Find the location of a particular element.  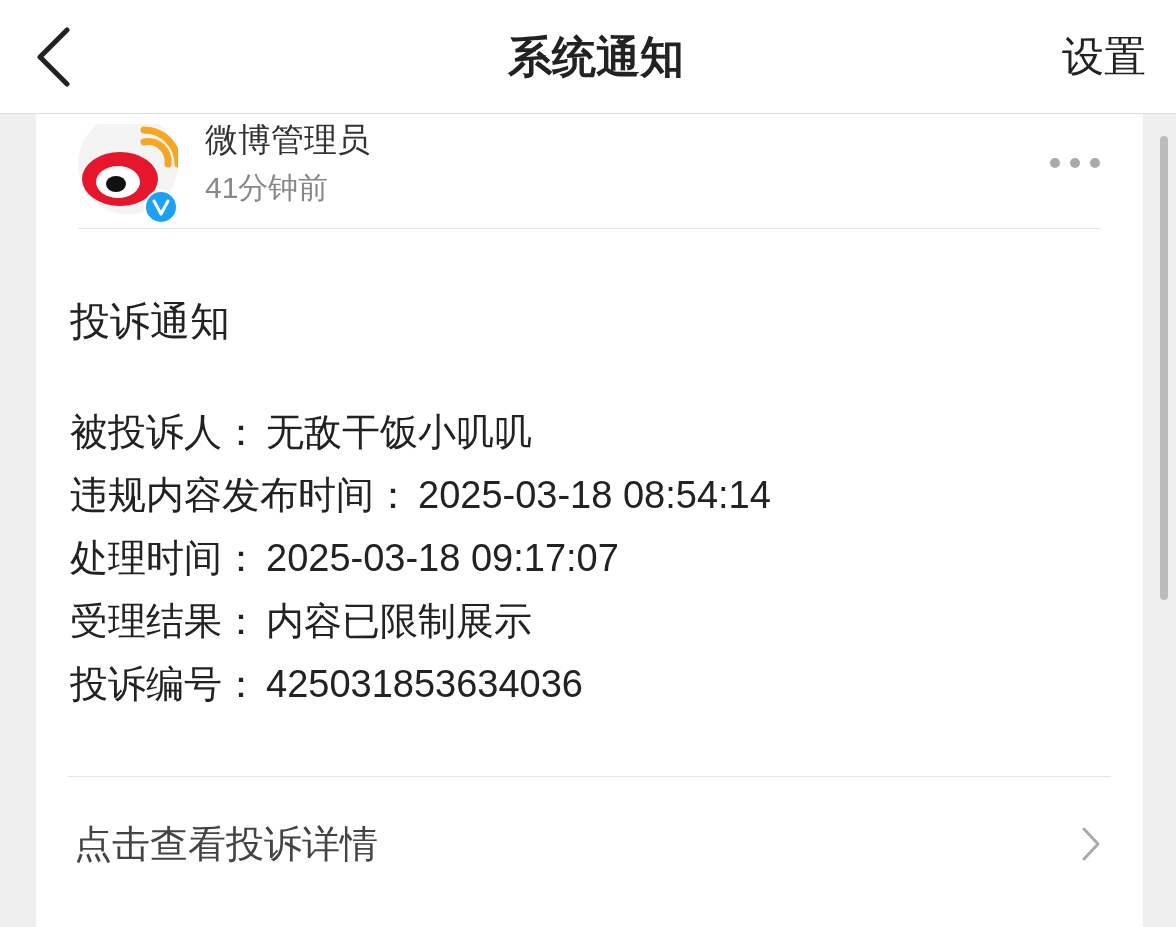

back-icon is located at coordinates (53, 56).